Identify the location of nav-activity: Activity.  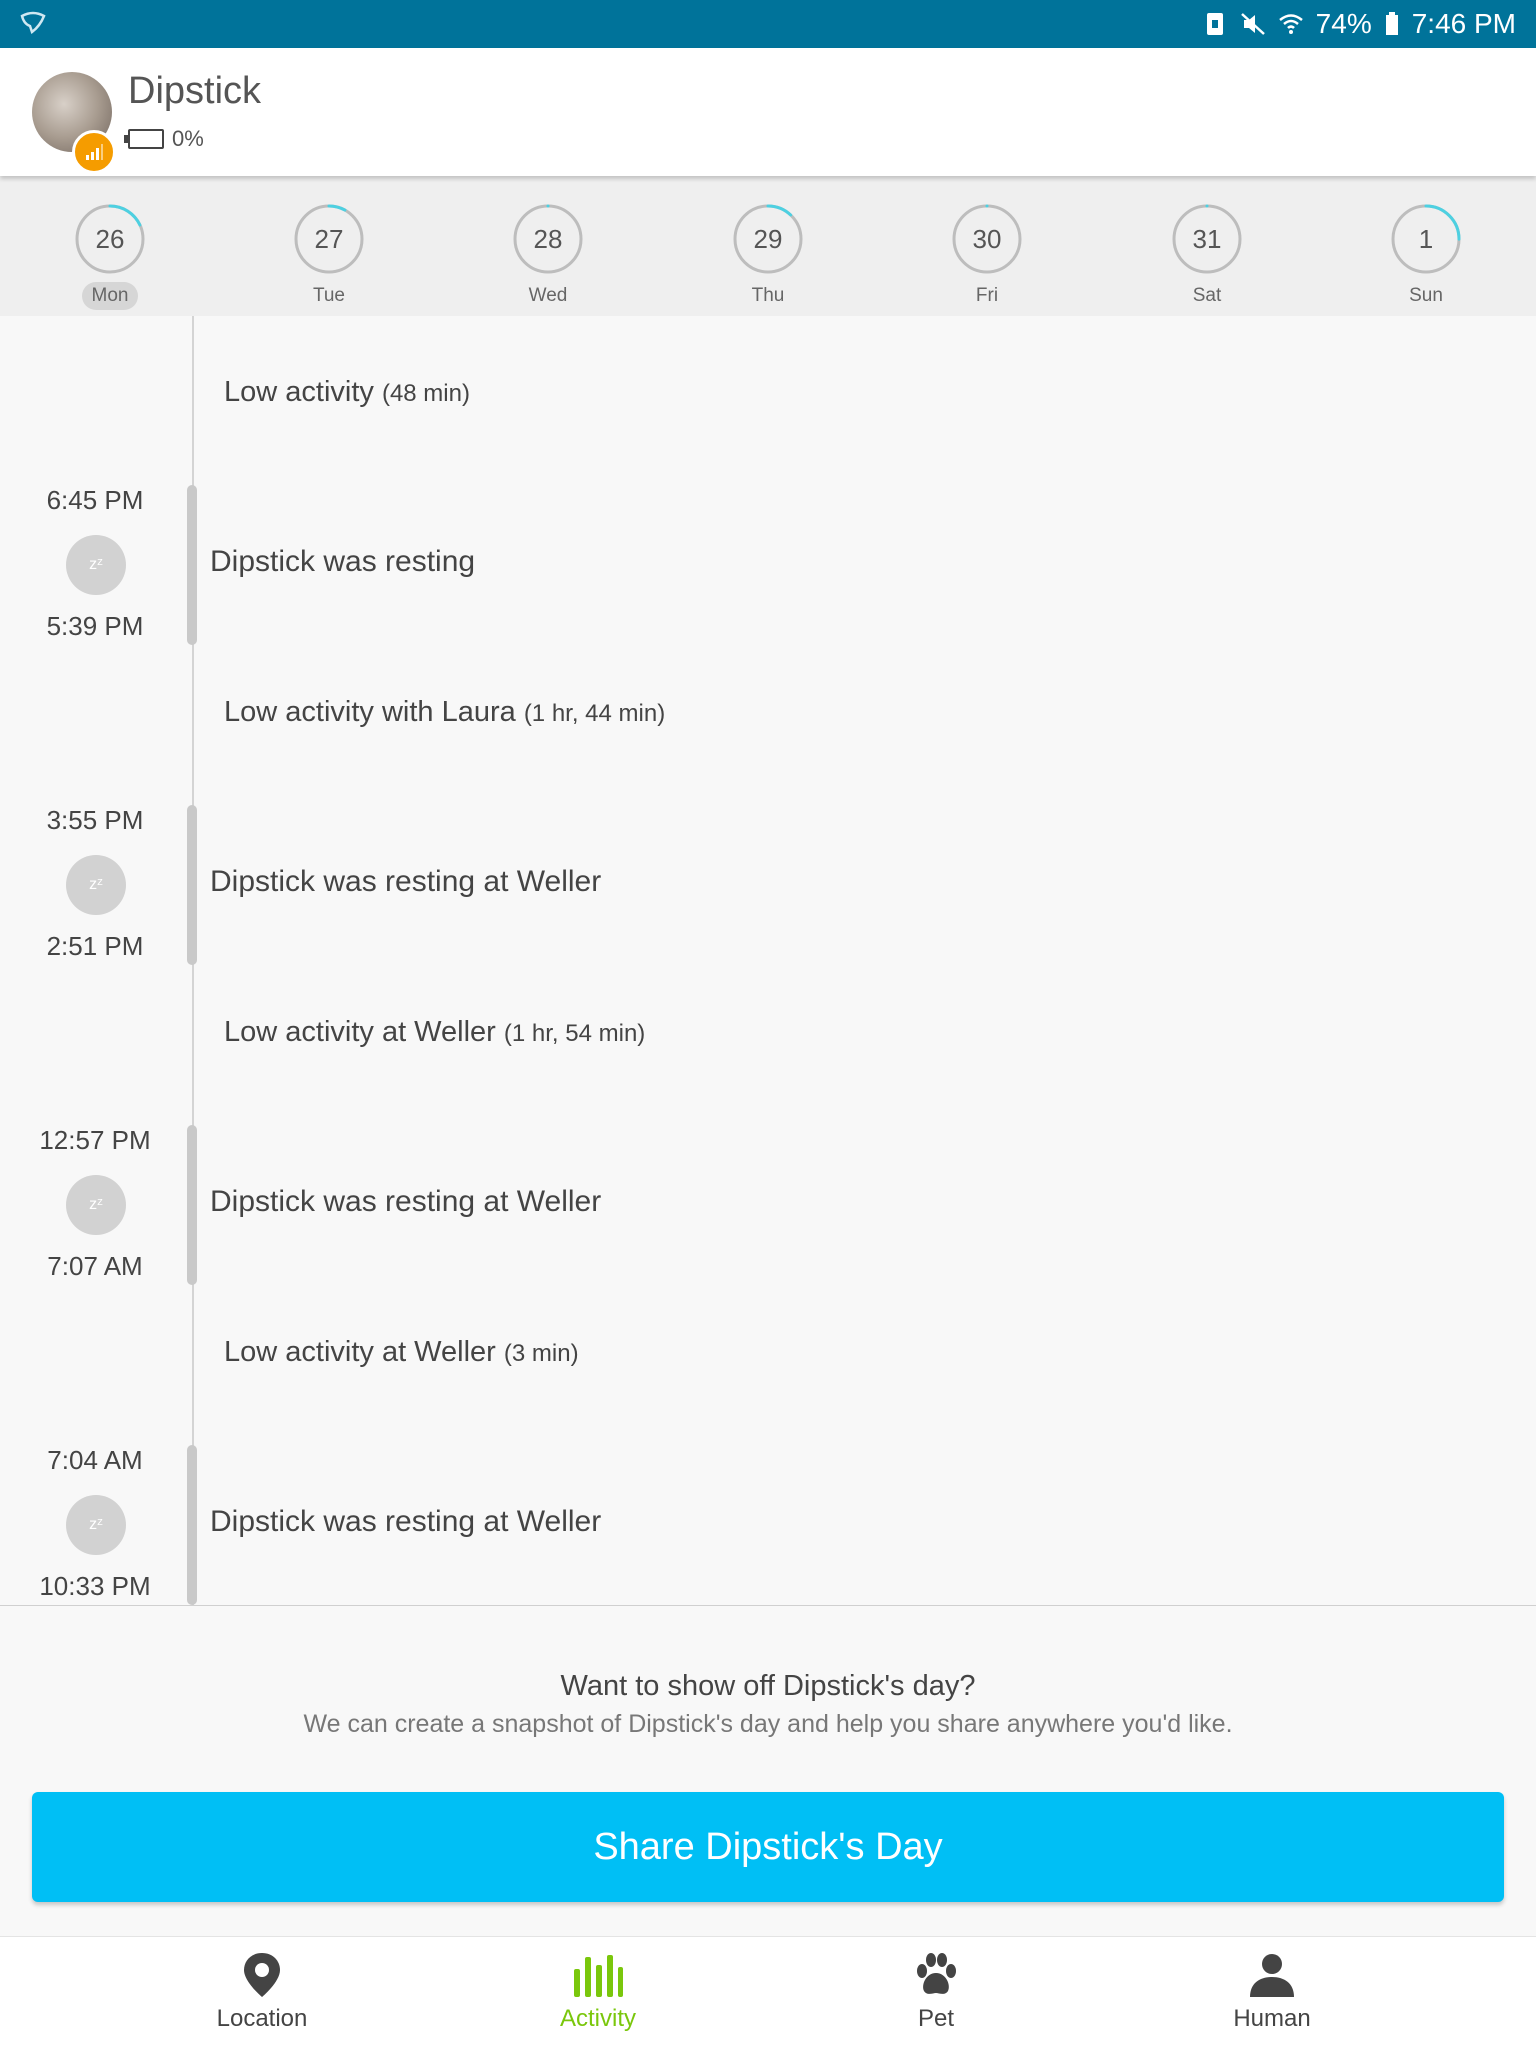
(598, 1992).